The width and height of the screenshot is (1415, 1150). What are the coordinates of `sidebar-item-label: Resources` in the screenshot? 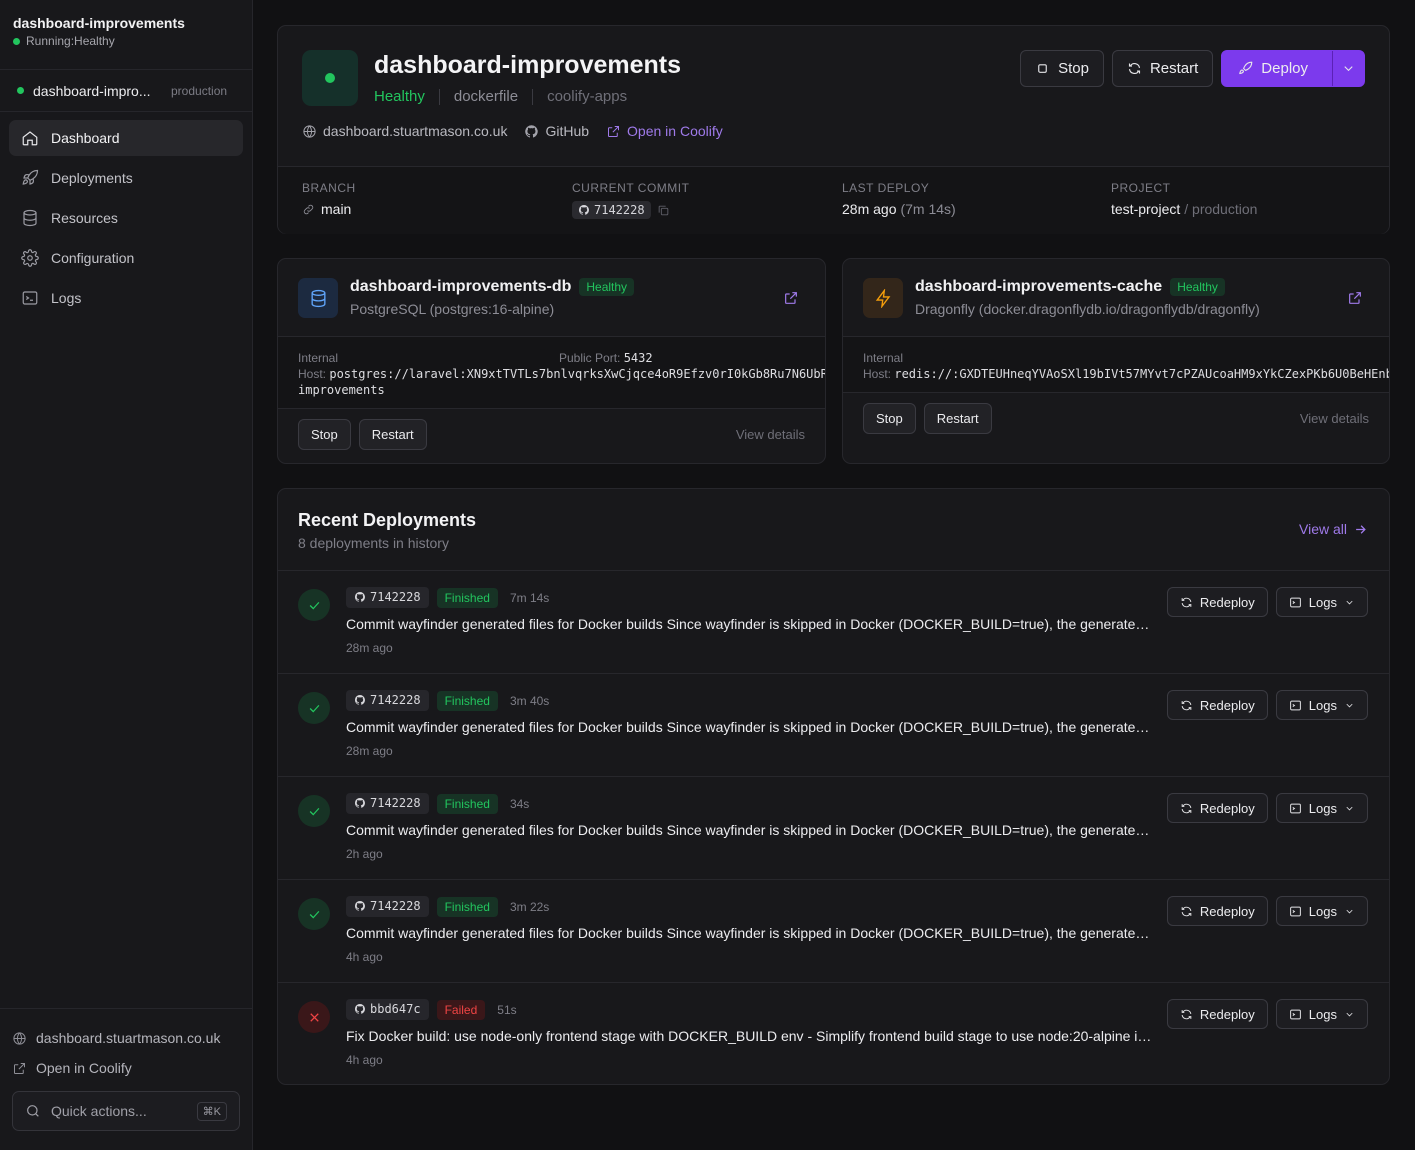 It's located at (84, 218).